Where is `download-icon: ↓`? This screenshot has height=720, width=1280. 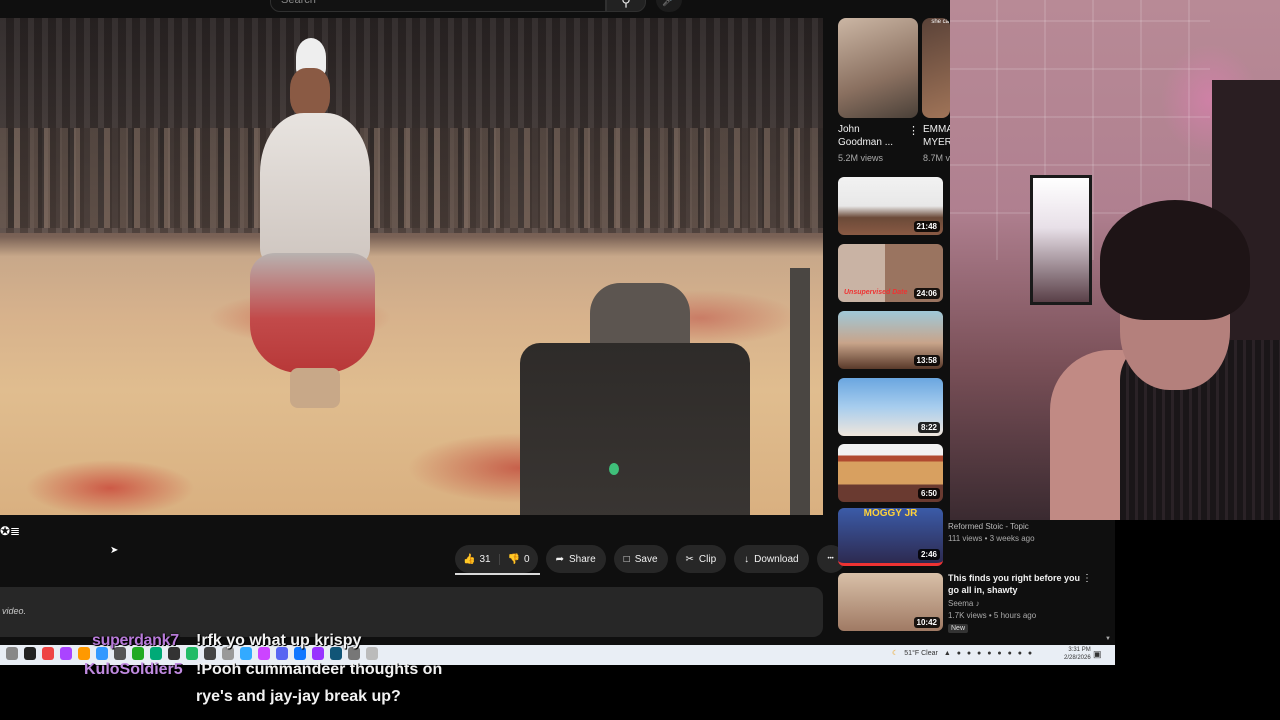
download-icon: ↓ is located at coordinates (747, 559).